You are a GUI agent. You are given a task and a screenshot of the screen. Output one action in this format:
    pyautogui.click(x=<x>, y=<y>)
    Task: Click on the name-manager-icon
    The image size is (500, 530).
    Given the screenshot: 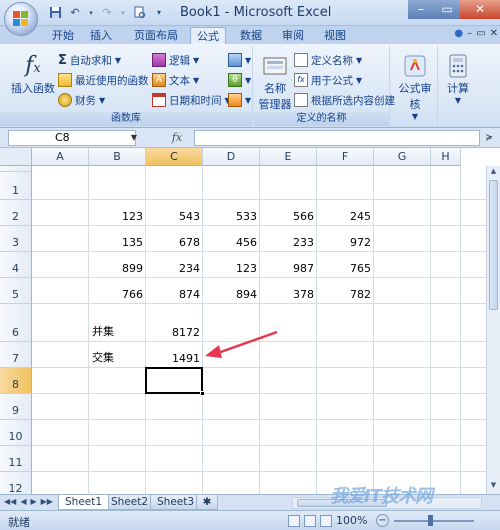 What is the action you would take?
    pyautogui.click(x=275, y=66)
    